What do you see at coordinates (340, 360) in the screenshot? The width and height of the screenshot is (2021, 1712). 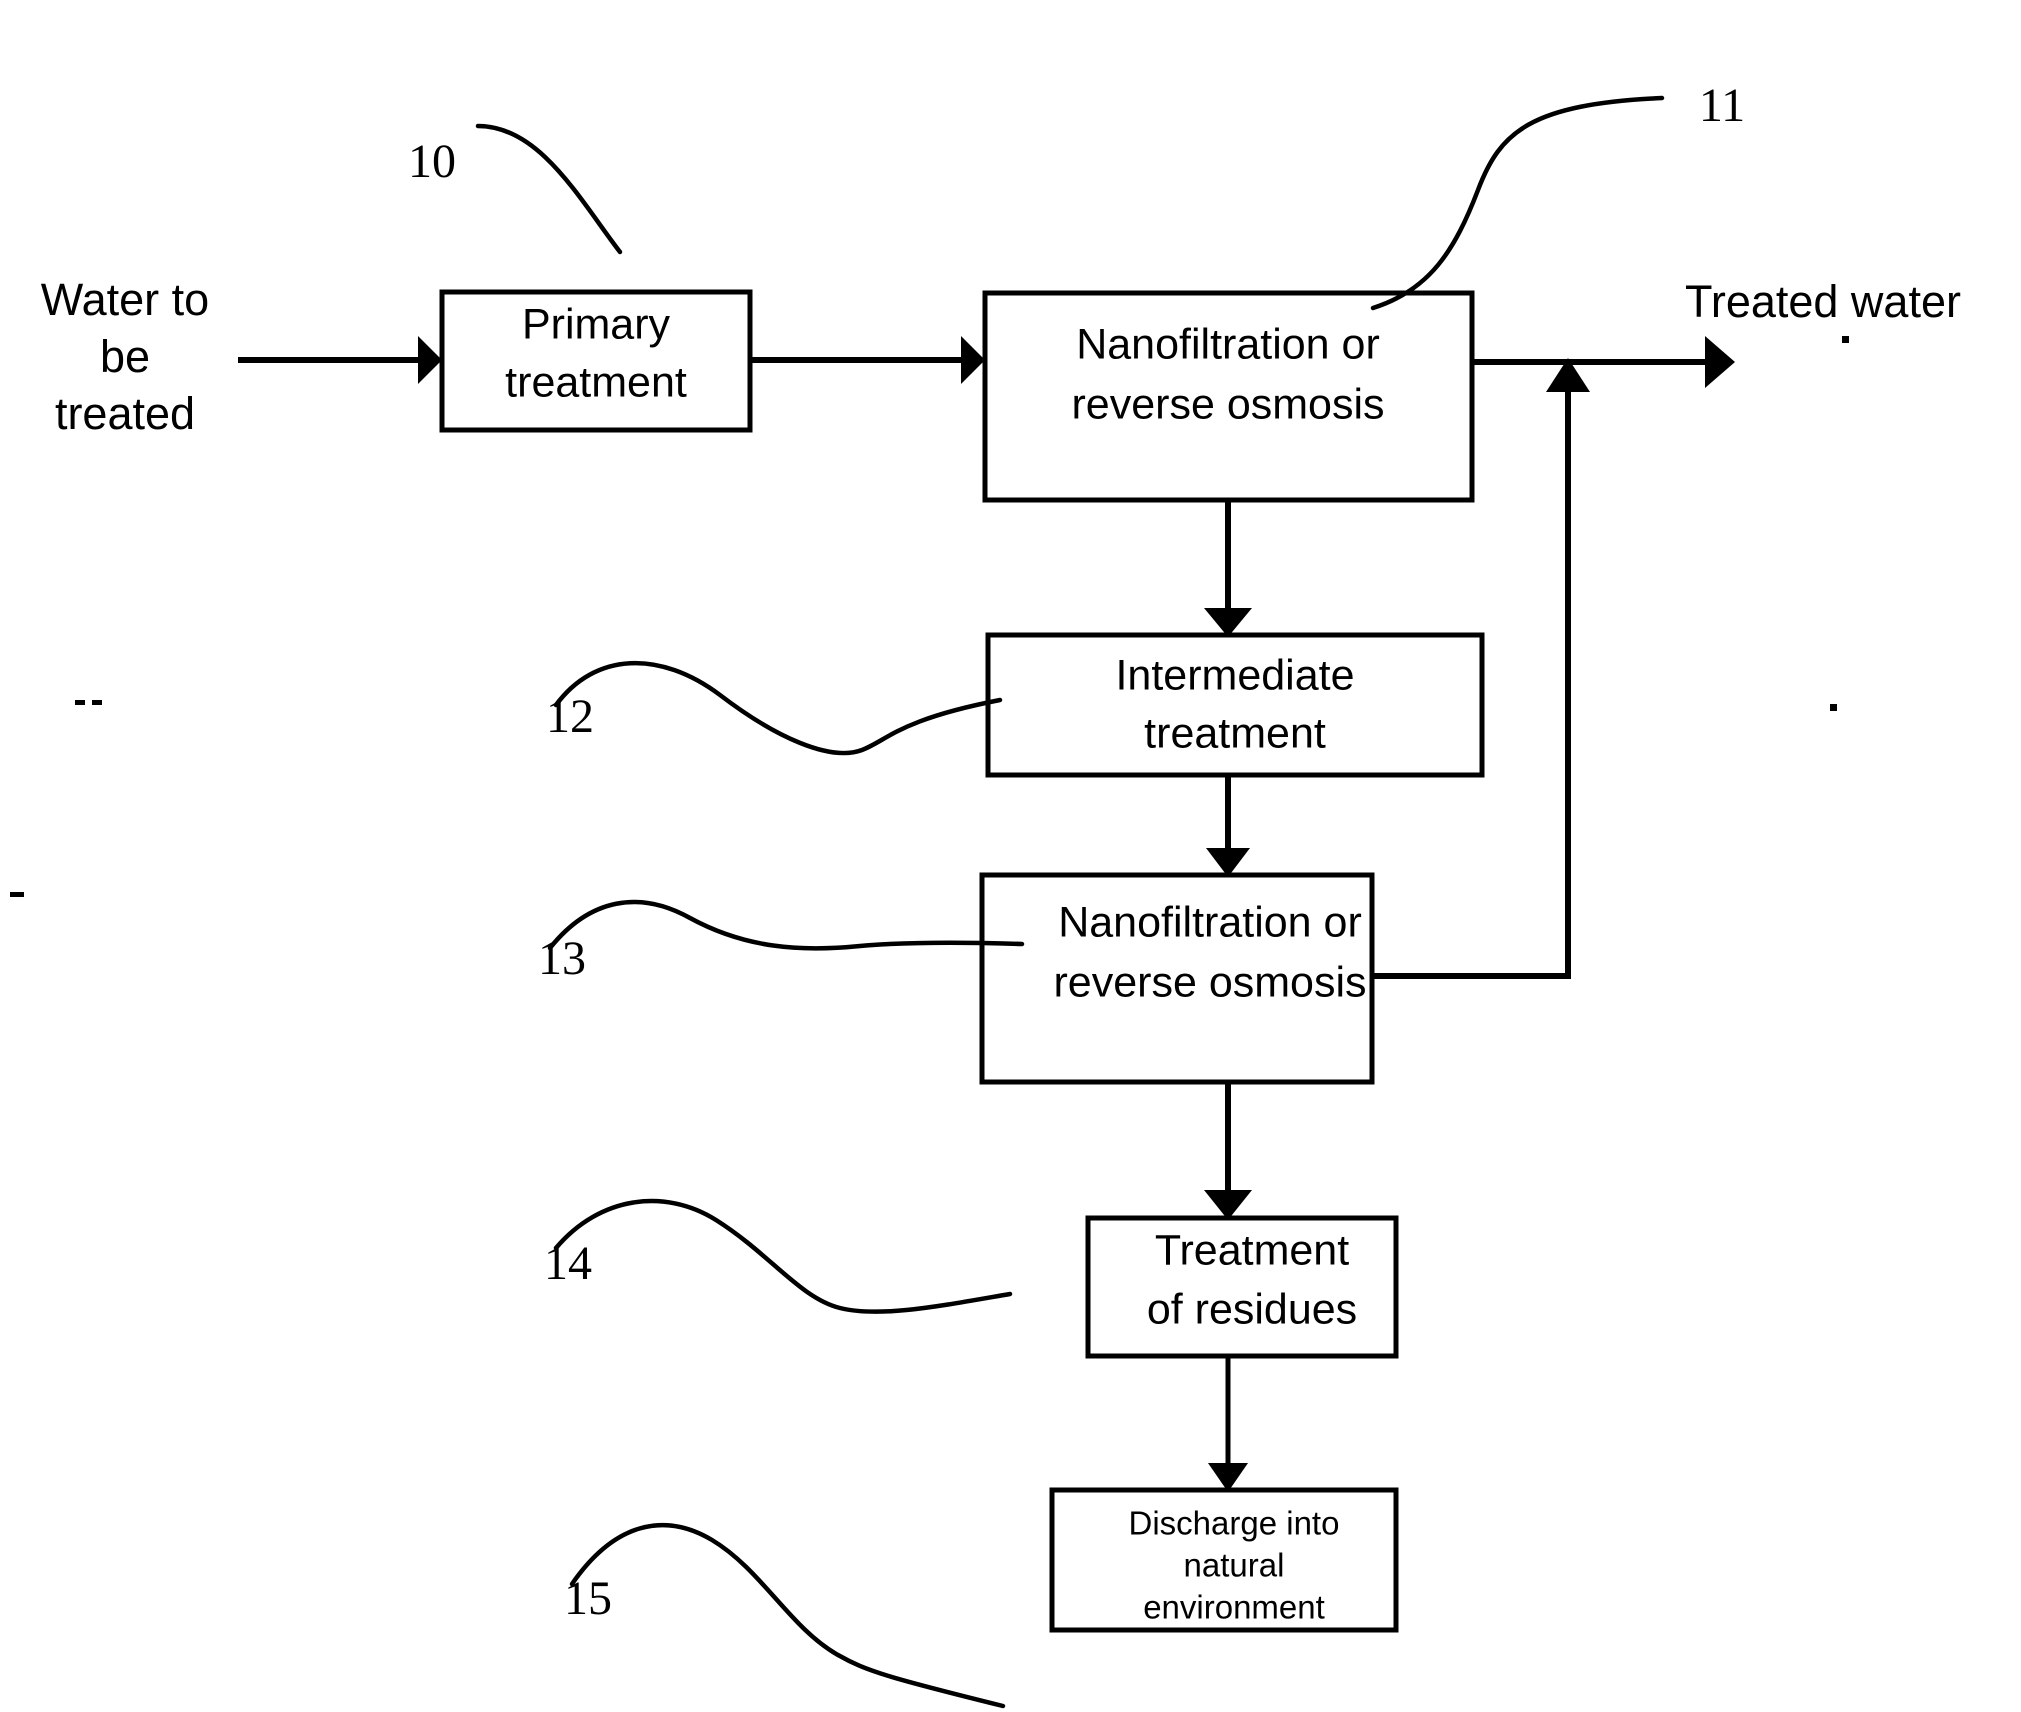 I see `flow-inlet-to-primary` at bounding box center [340, 360].